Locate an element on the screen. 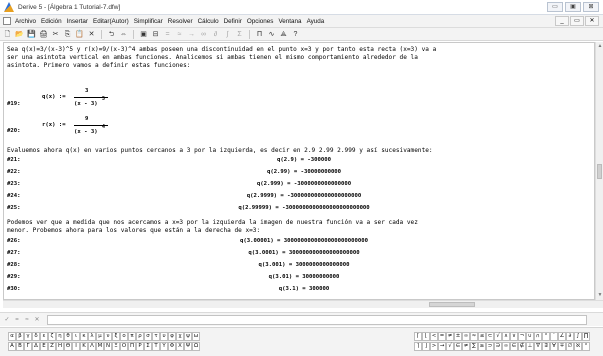  greek-upper-key: Ν is located at coordinates (108, 346).